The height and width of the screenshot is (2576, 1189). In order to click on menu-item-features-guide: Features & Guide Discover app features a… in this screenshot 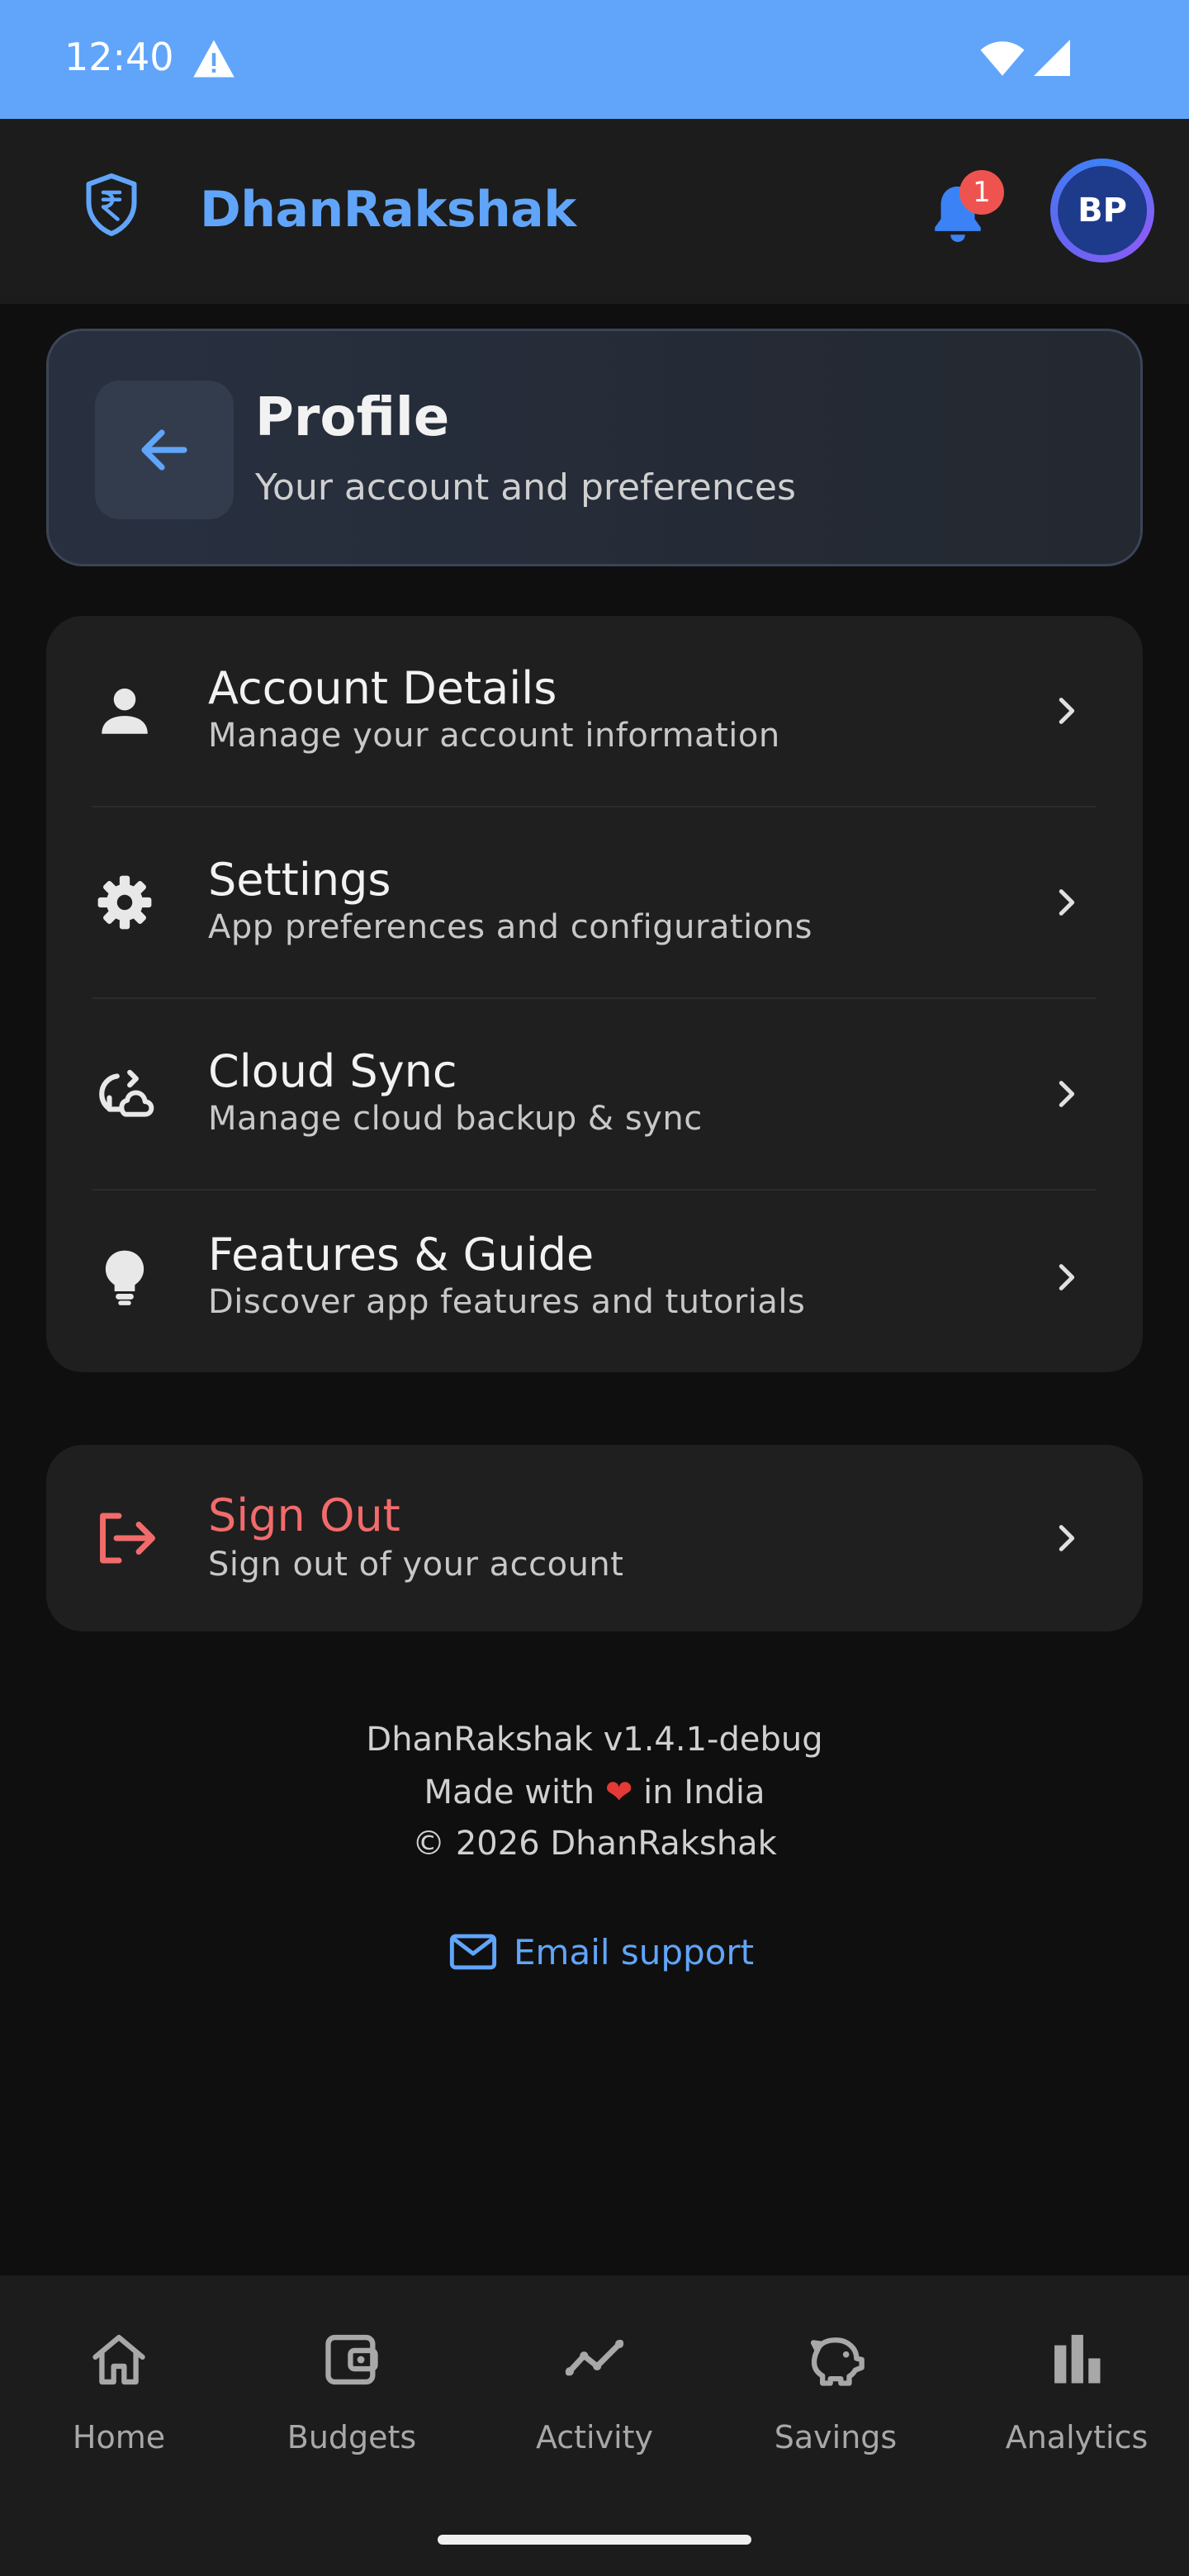, I will do `click(594, 1277)`.